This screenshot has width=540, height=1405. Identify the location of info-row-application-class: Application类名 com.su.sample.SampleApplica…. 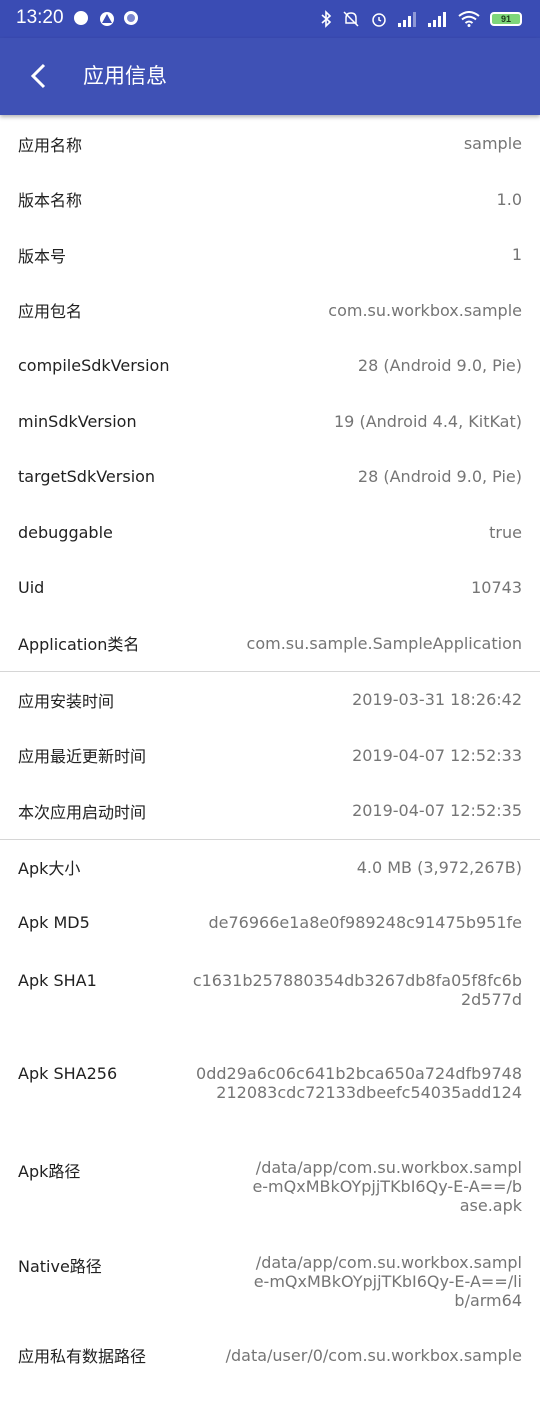
(270, 644).